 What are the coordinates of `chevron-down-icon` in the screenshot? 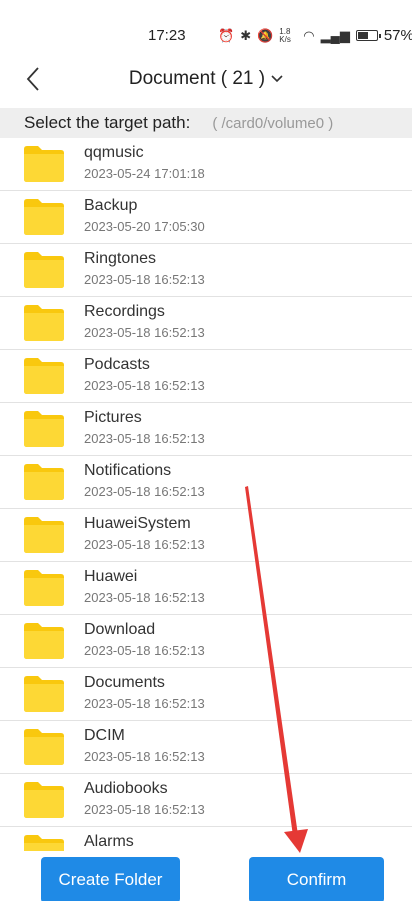 It's located at (277, 79).